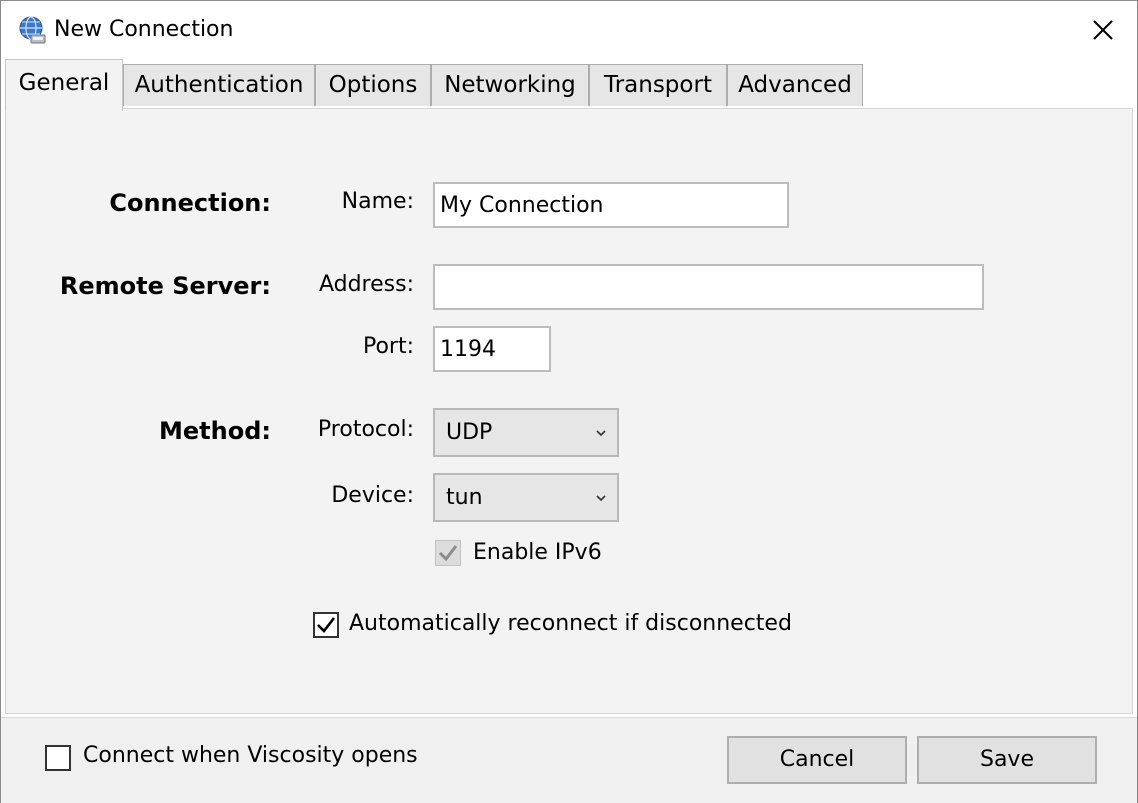 This screenshot has width=1138, height=803. What do you see at coordinates (32, 30) in the screenshot?
I see `globe-network-icon` at bounding box center [32, 30].